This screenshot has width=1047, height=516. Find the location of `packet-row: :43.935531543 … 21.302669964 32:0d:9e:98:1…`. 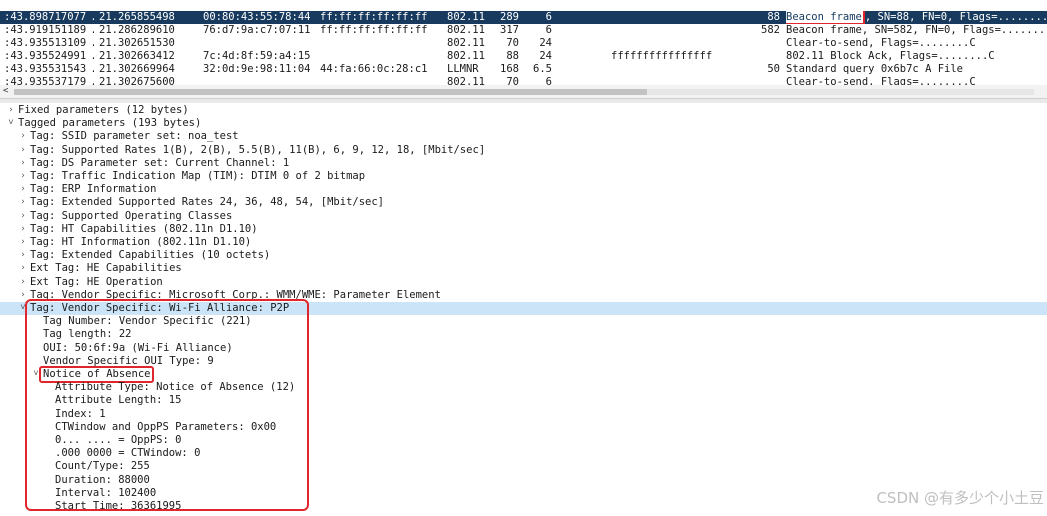

packet-row: :43.935531543 … 21.302669964 32:0d:9e:98:1… is located at coordinates (523, 69).